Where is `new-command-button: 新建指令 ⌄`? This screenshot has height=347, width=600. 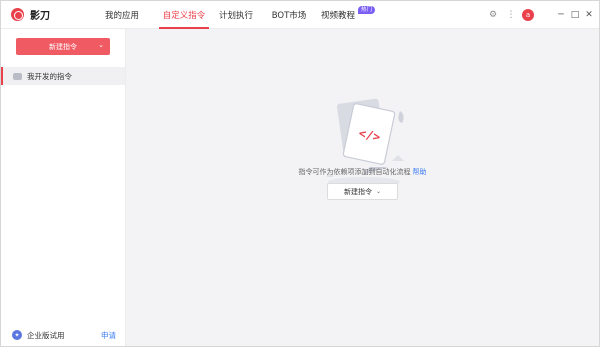 new-command-button: 新建指令 ⌄ is located at coordinates (63, 46).